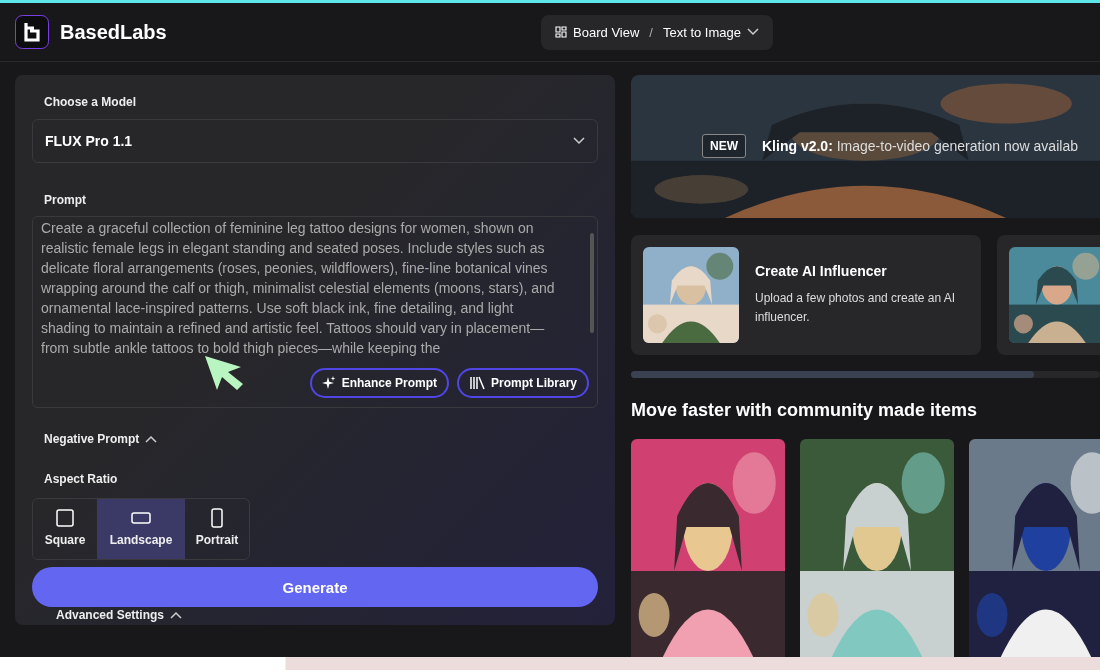 The image size is (1100, 670). What do you see at coordinates (477, 383) in the screenshot?
I see `library-icon` at bounding box center [477, 383].